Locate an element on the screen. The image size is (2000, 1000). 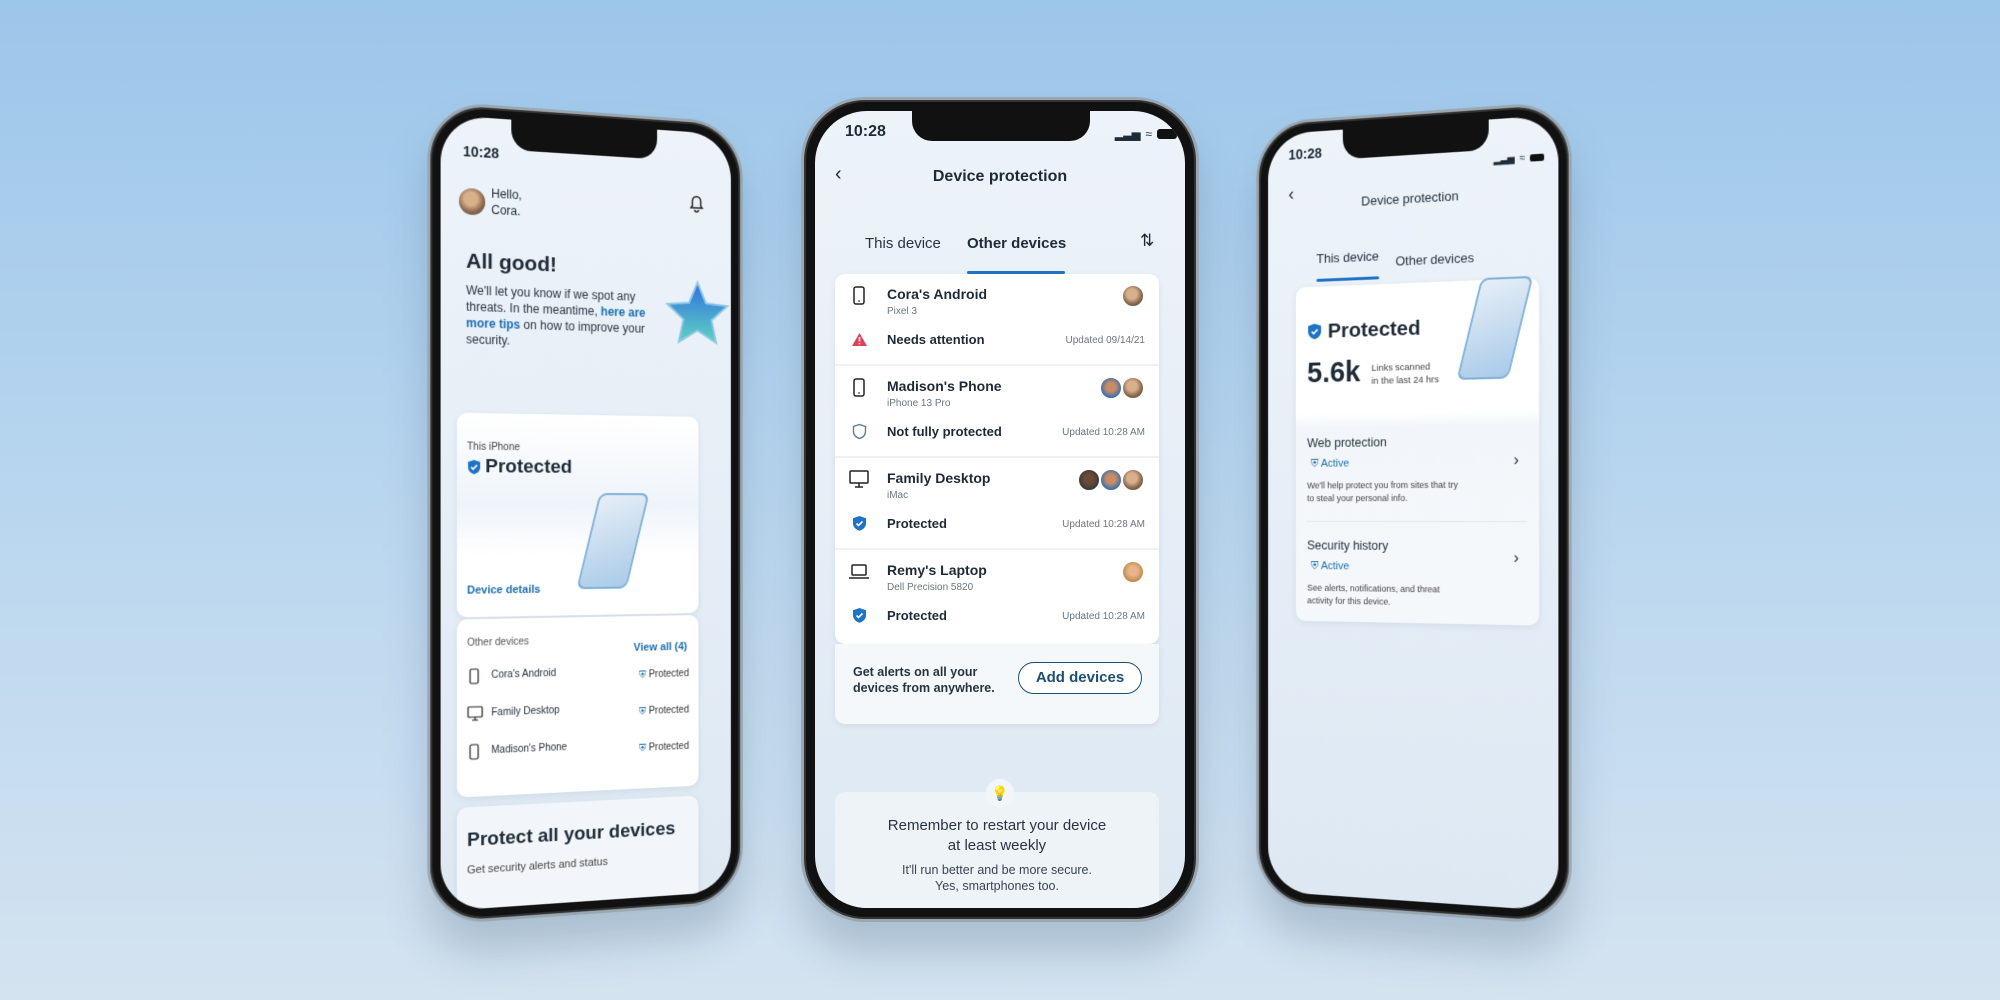
user-name: Cora. is located at coordinates (506, 210).